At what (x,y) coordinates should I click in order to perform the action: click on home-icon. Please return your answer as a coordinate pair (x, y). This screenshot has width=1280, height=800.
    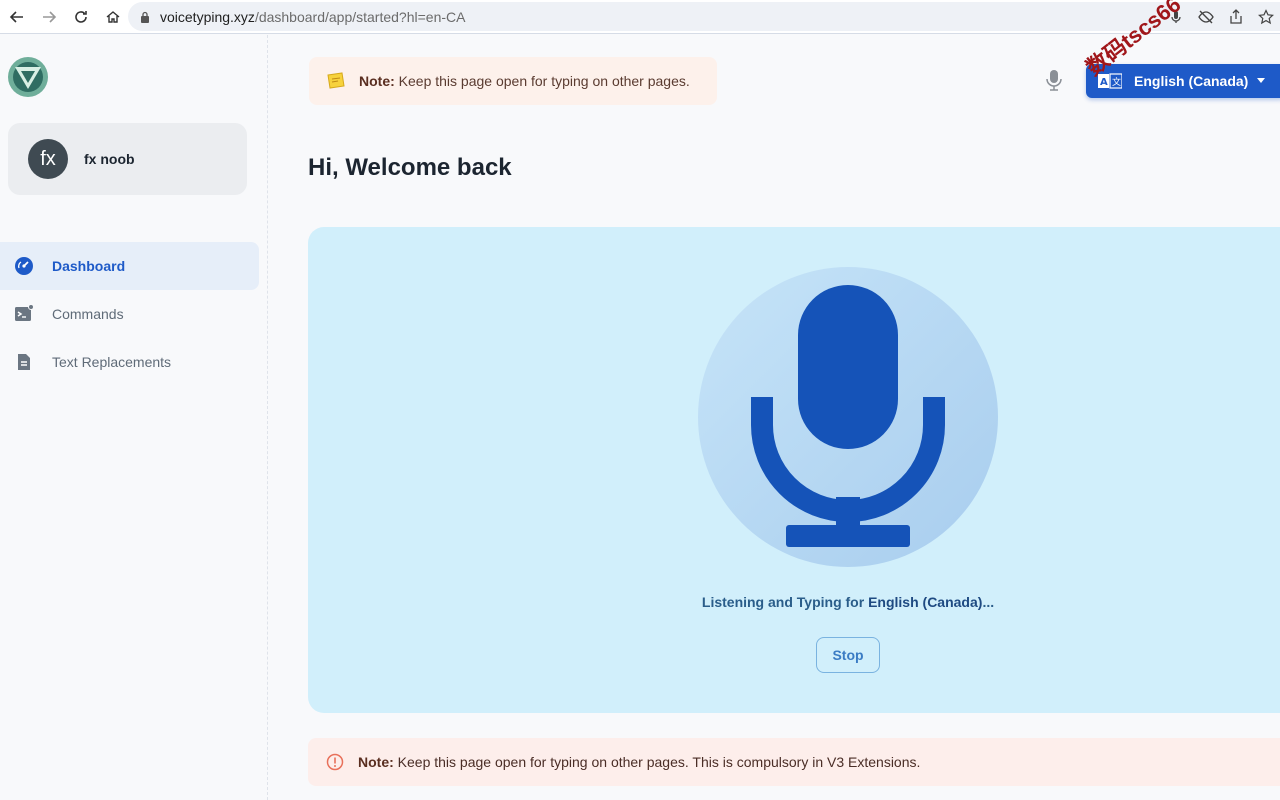
    Looking at the image, I should click on (113, 17).